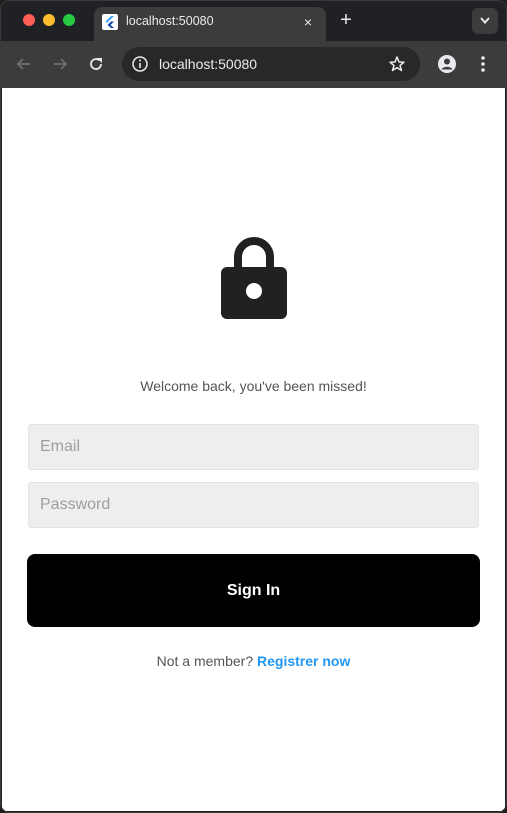 The width and height of the screenshot is (507, 813). I want to click on url-text: localhost:50080, so click(208, 64).